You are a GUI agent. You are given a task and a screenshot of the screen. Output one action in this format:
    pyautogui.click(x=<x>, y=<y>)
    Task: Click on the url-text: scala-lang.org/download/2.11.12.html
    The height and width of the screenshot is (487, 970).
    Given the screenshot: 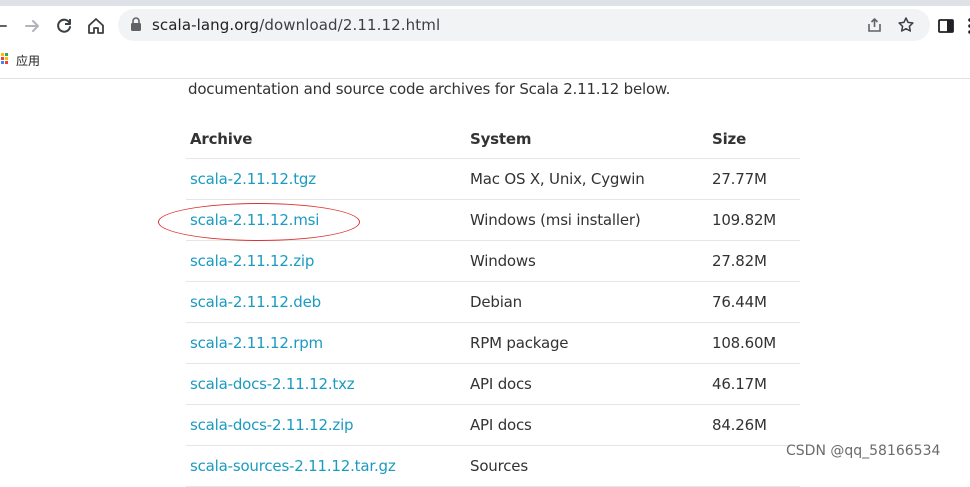 What is the action you would take?
    pyautogui.click(x=296, y=25)
    